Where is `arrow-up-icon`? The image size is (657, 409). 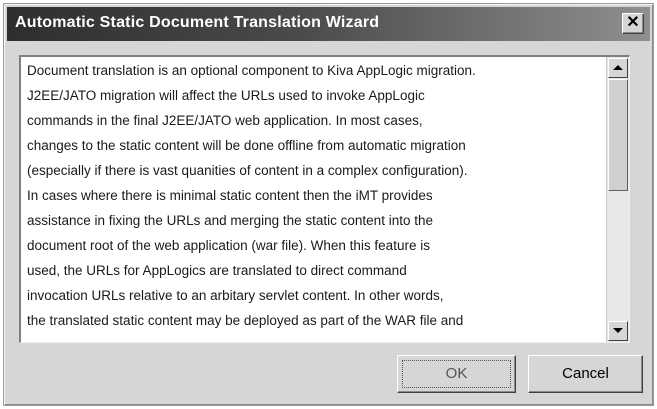
arrow-up-icon is located at coordinates (618, 67).